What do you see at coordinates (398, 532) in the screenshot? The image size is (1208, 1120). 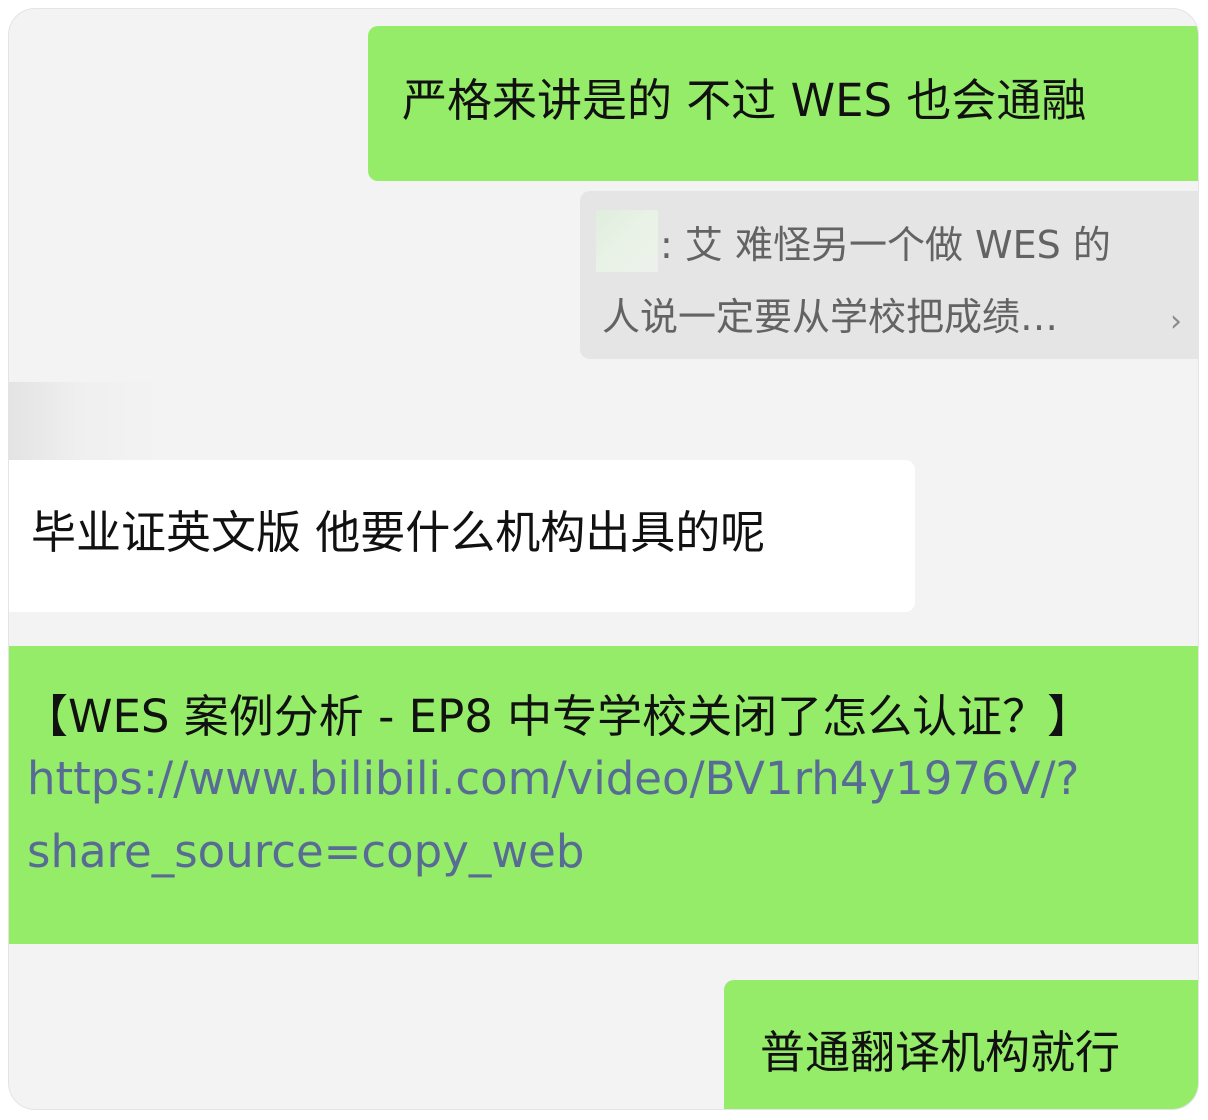 I see `message-text: 毕业证英文版 他要什么机构出具的呢` at bounding box center [398, 532].